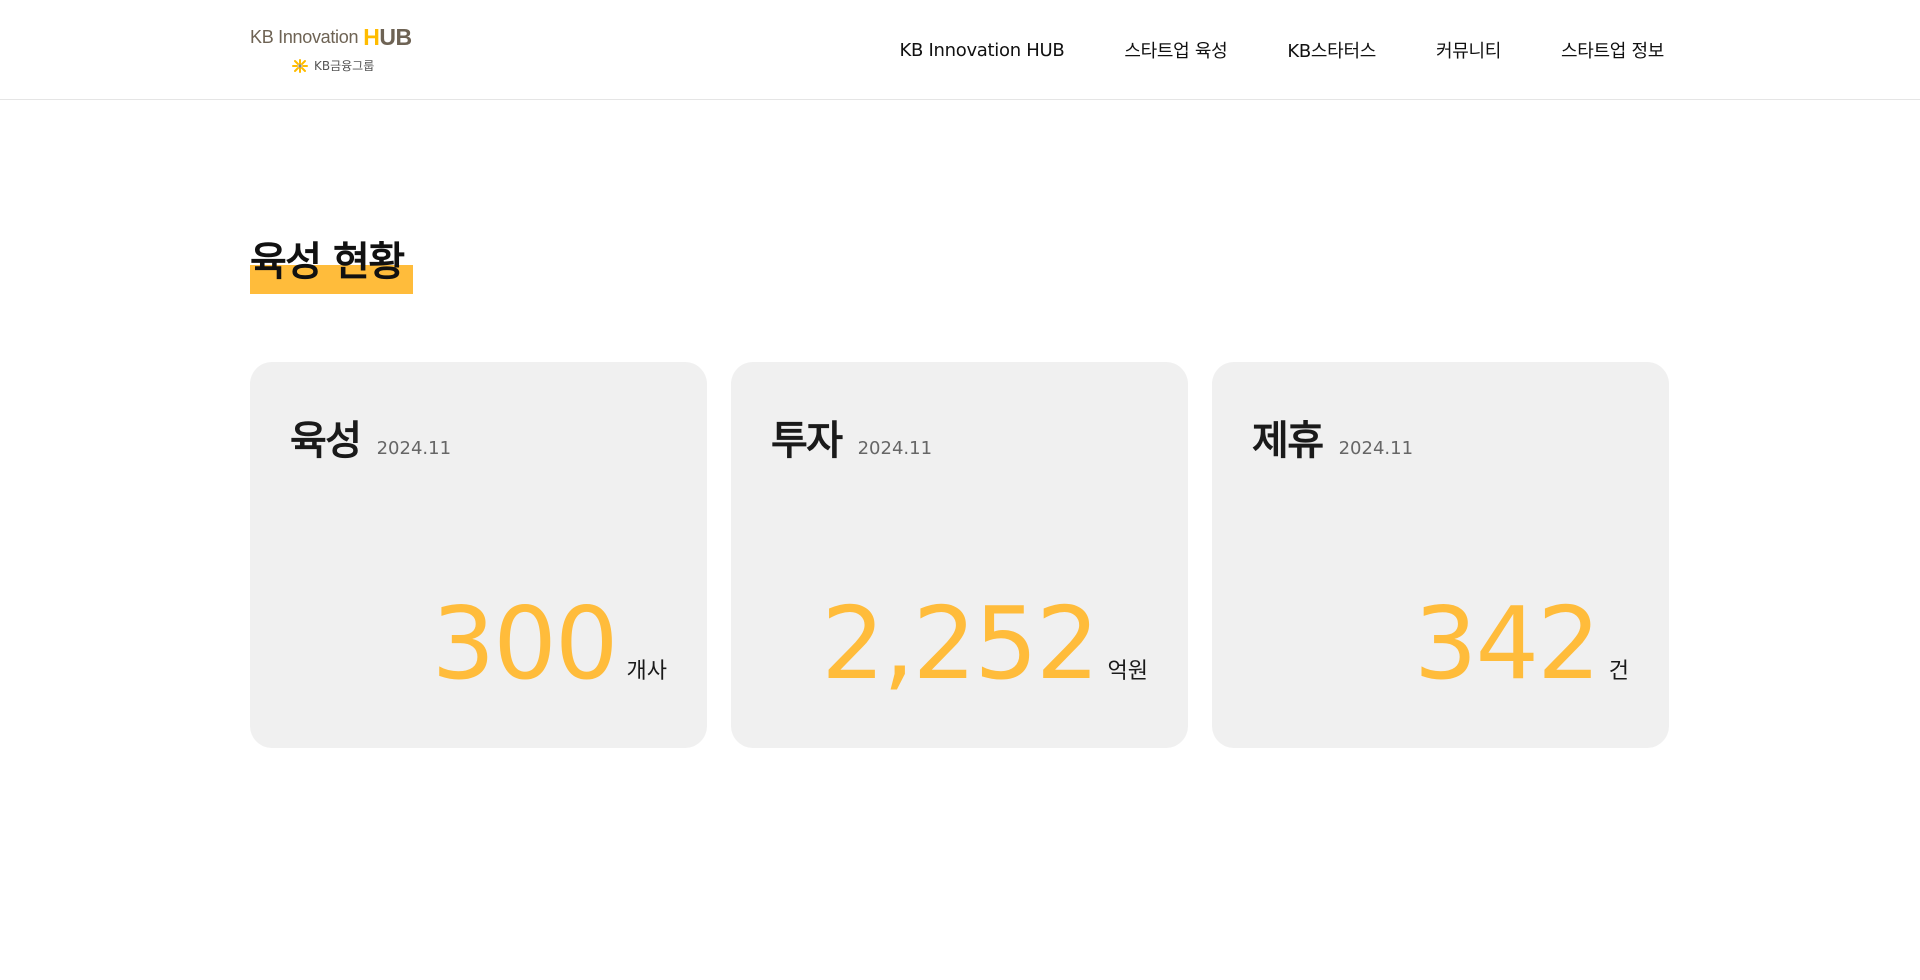 The image size is (1920, 980). Describe the element at coordinates (525, 643) in the screenshot. I see `stat-number: 300` at that location.